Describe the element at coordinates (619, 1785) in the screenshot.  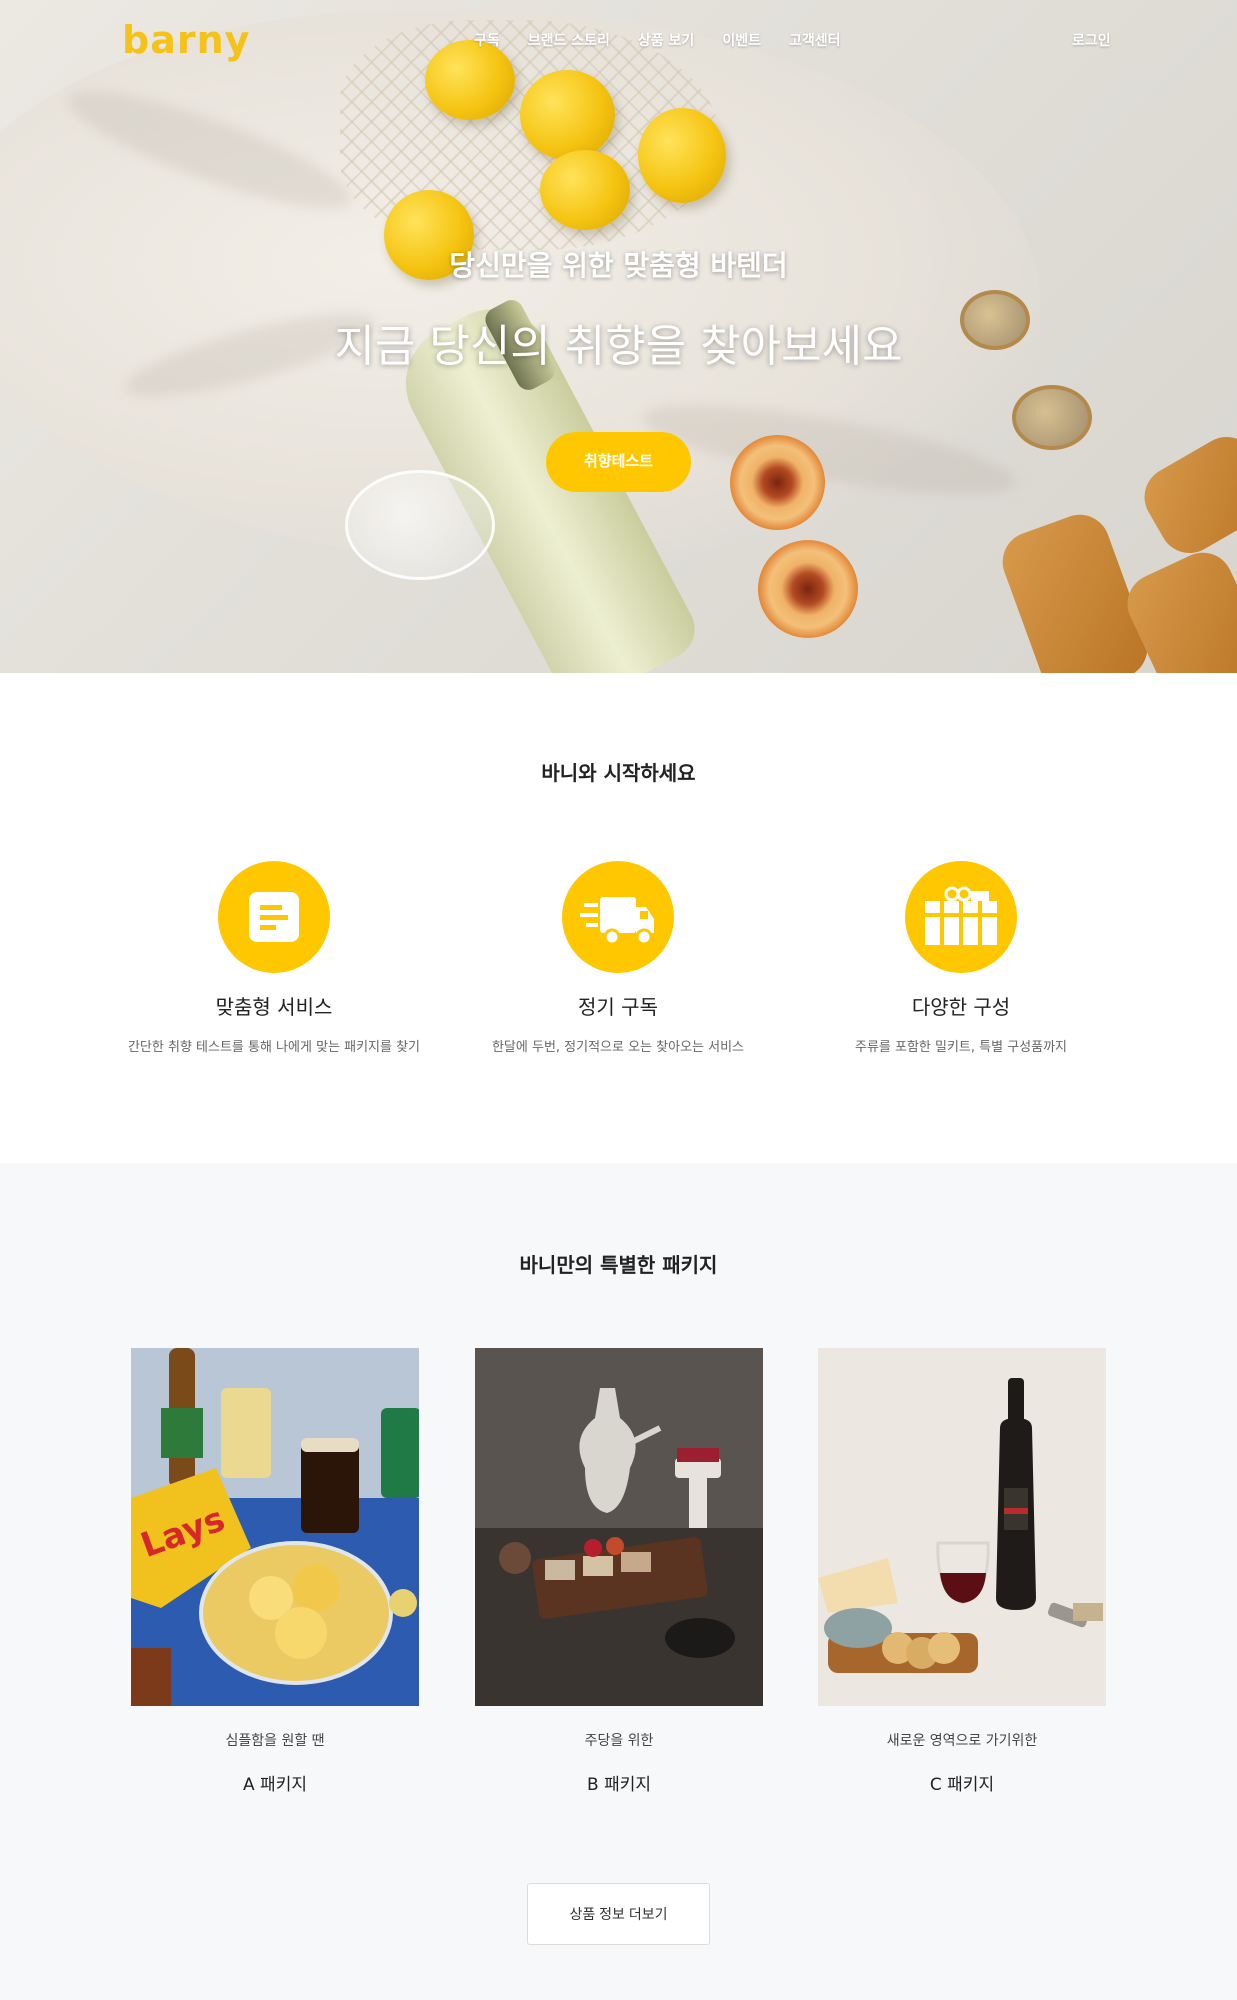
I see `package-name: B 패키지` at that location.